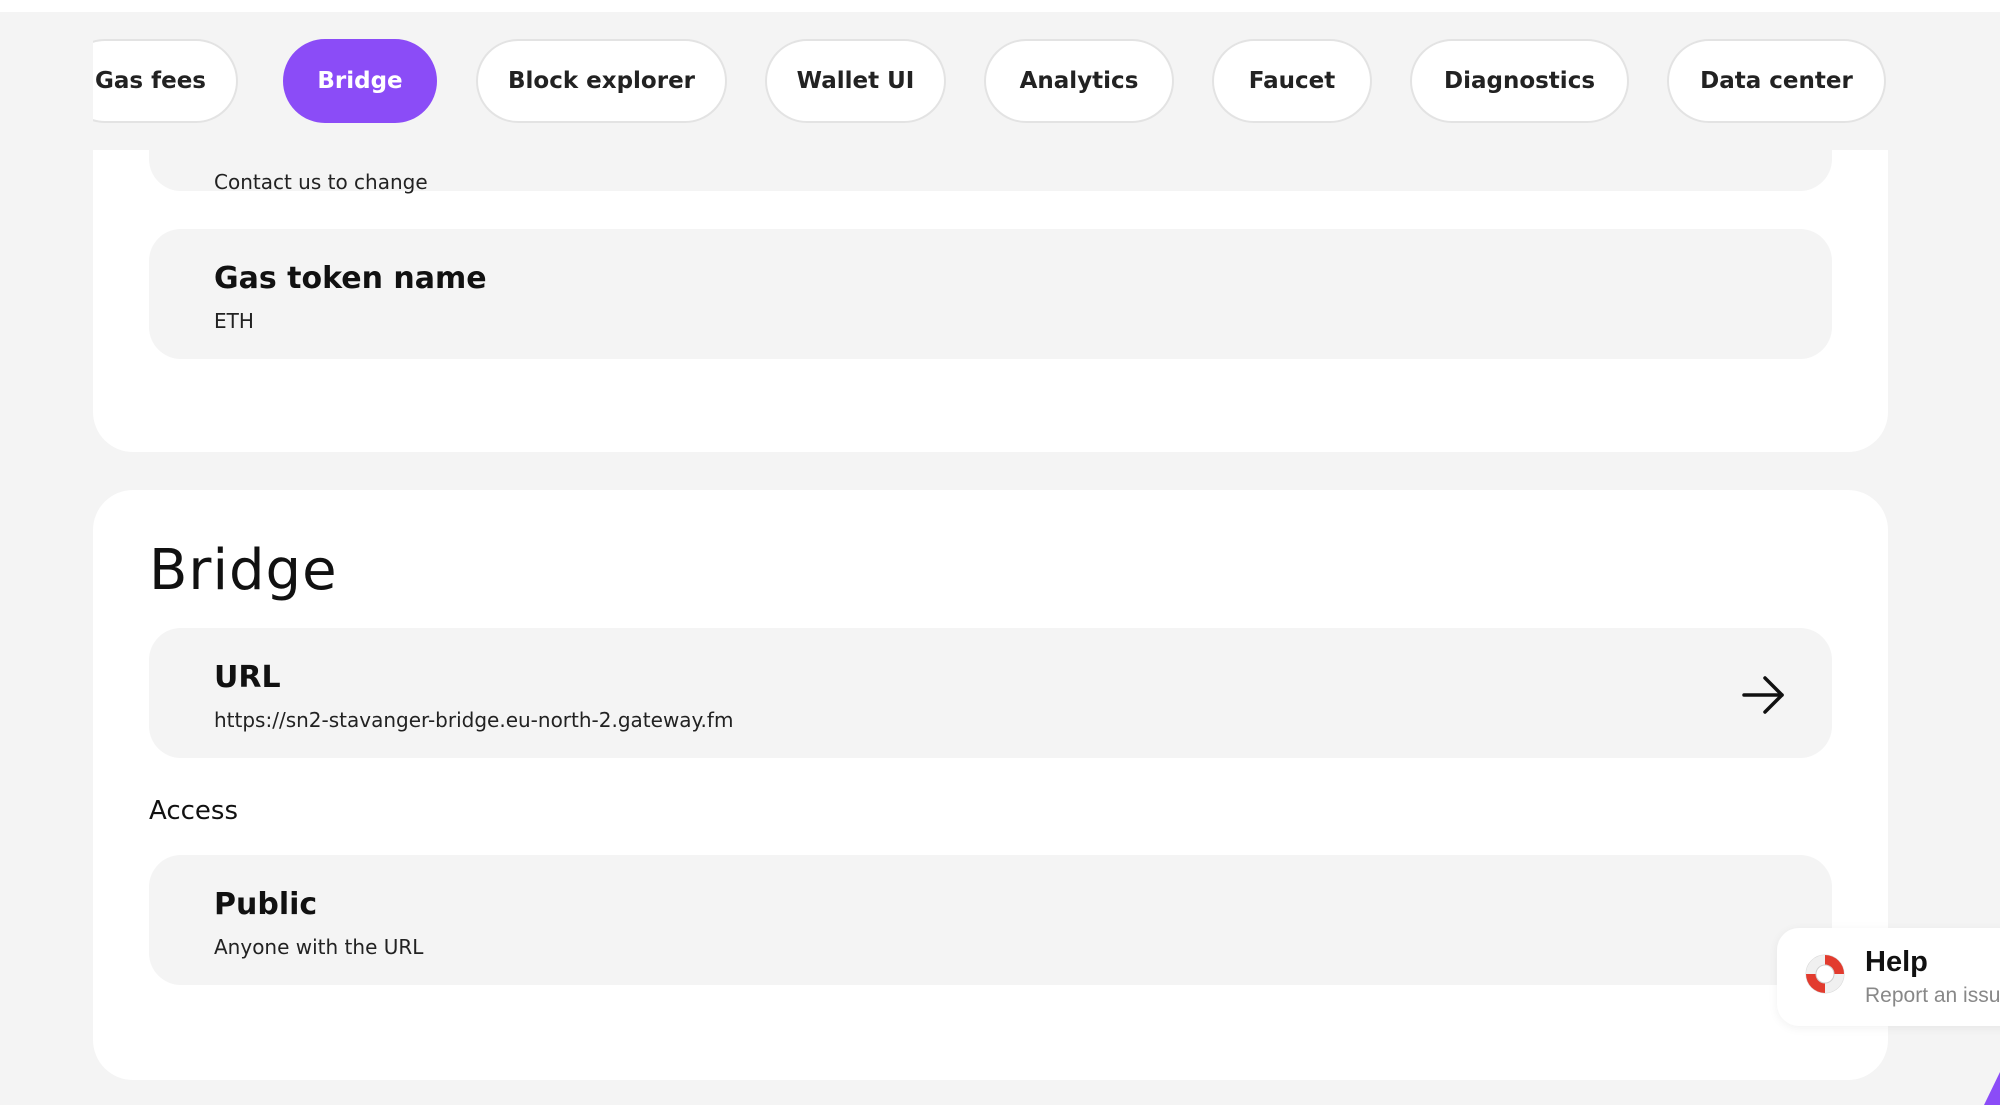  What do you see at coordinates (855, 81) in the screenshot?
I see `tab-wallet-ui: Wallet UI` at bounding box center [855, 81].